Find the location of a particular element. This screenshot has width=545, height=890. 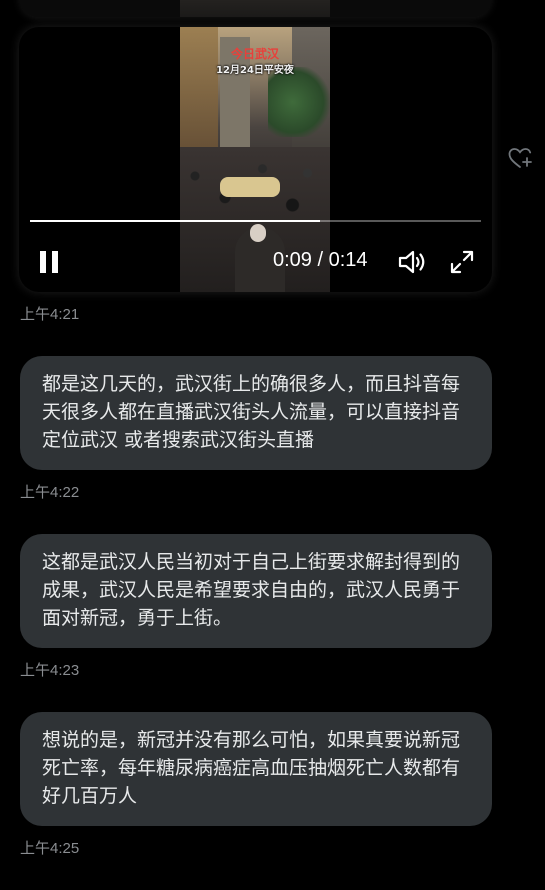

video-progress-bar is located at coordinates (255, 221).